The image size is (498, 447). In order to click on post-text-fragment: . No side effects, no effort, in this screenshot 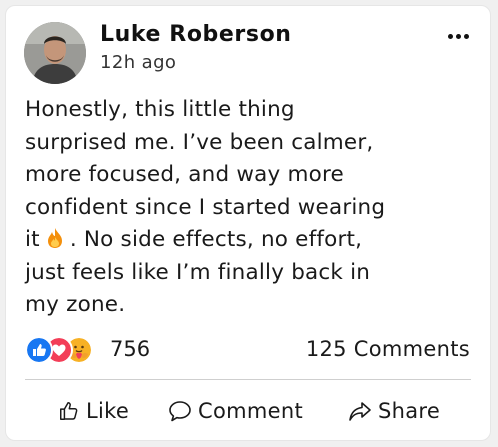, I will do `click(216, 239)`.